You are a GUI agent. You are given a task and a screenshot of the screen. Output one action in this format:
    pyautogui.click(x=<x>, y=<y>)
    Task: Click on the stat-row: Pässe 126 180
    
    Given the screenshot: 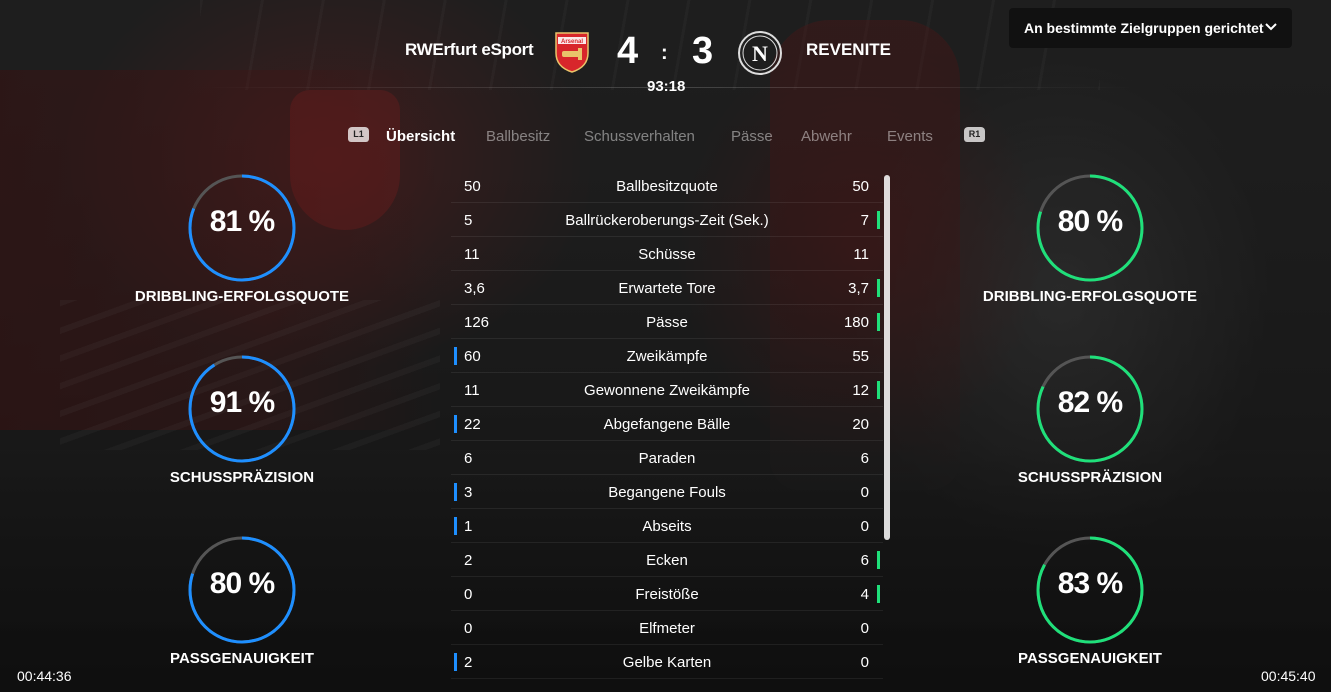 What is the action you would take?
    pyautogui.click(x=667, y=322)
    